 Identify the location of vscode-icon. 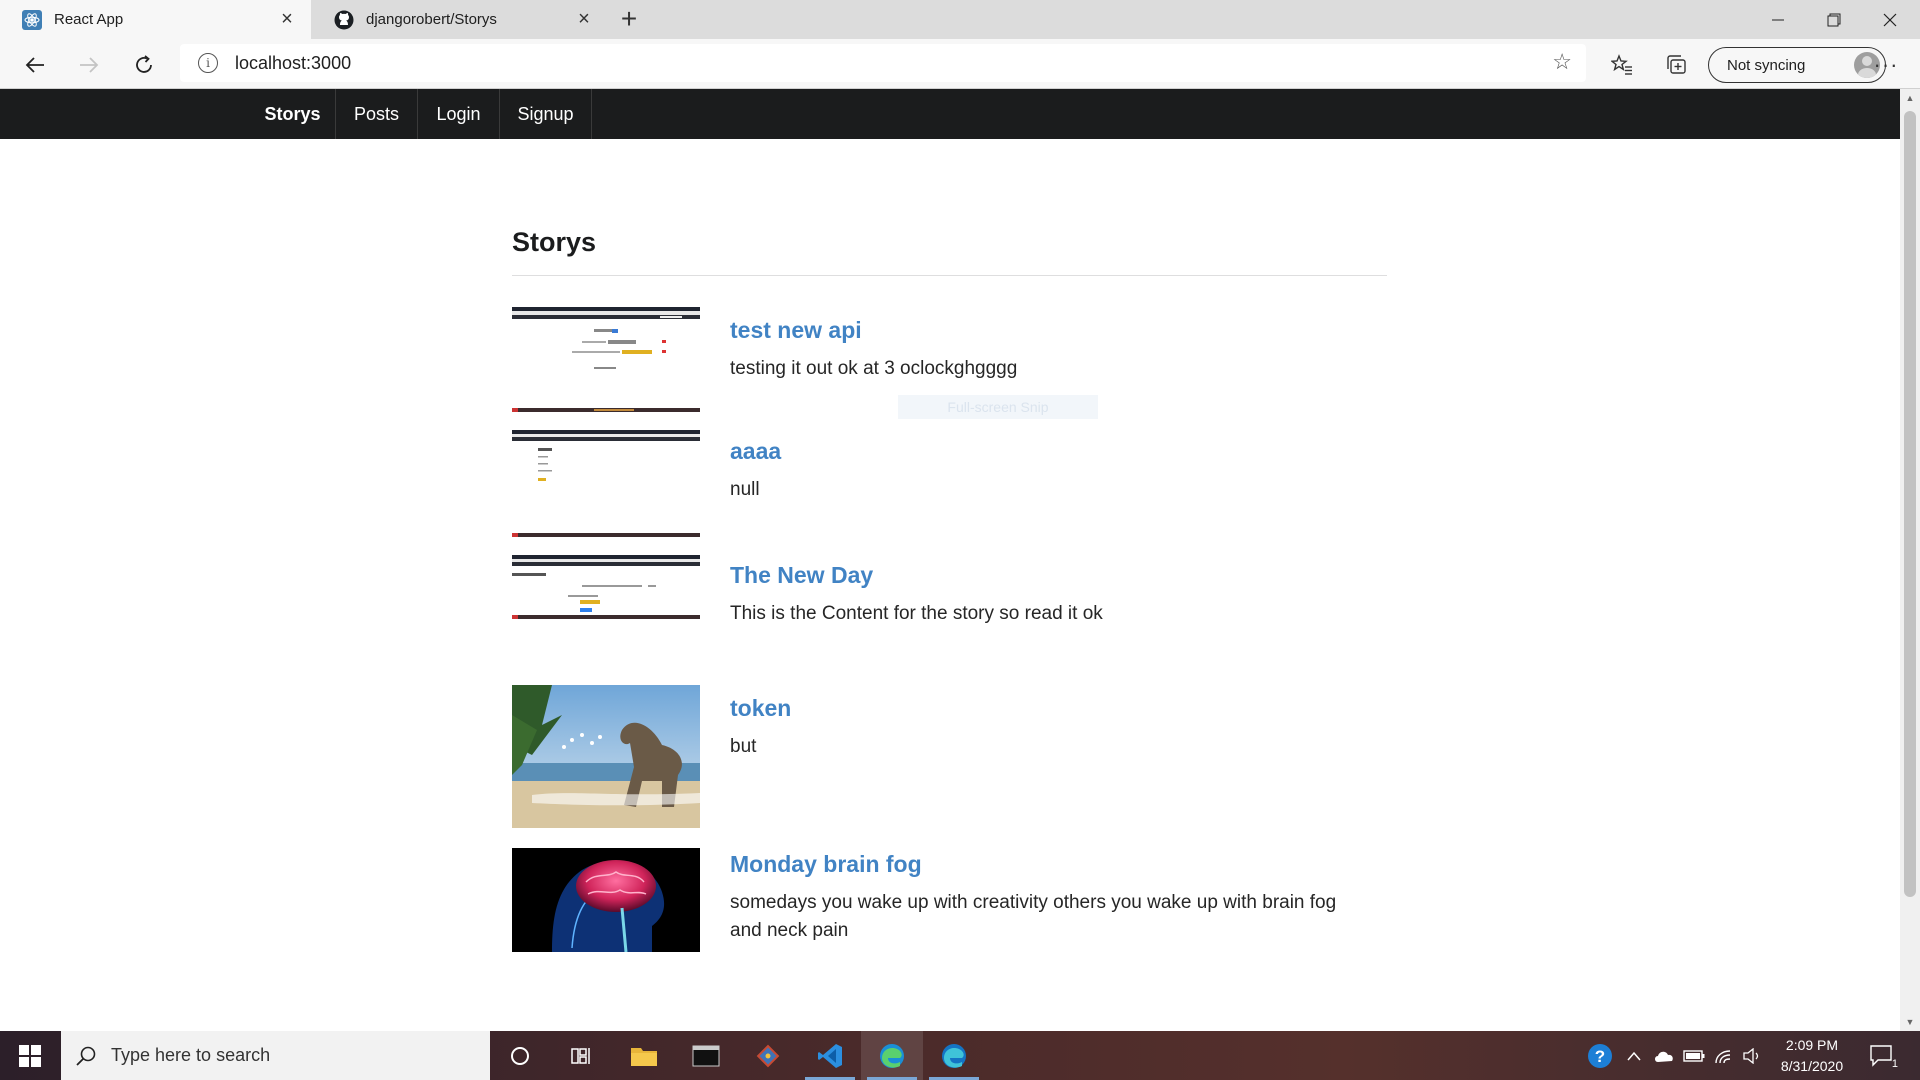
(830, 1055).